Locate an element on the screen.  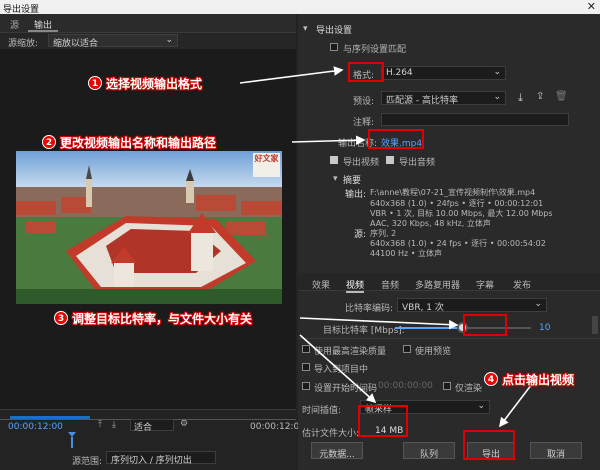
annotation-badge: 2 is located at coordinates (49, 142).